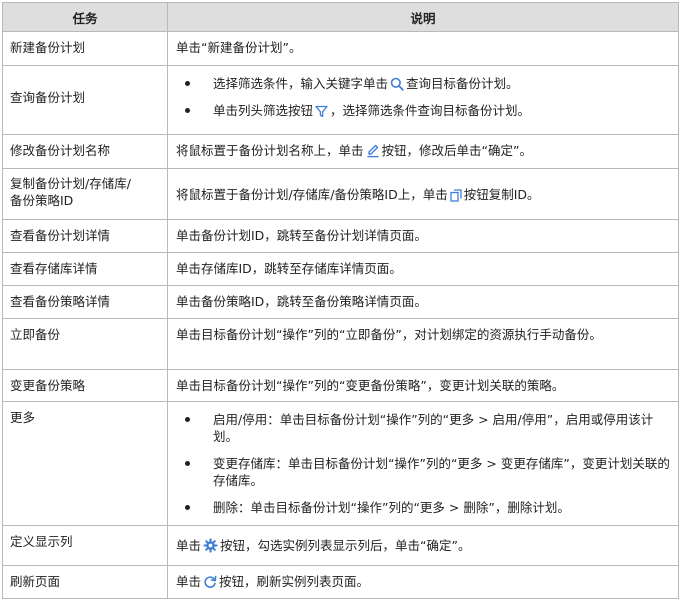 This screenshot has height=614, width=680. What do you see at coordinates (456, 150) in the screenshot?
I see `description-text: 按钮，修改后单击“确定”。` at bounding box center [456, 150].